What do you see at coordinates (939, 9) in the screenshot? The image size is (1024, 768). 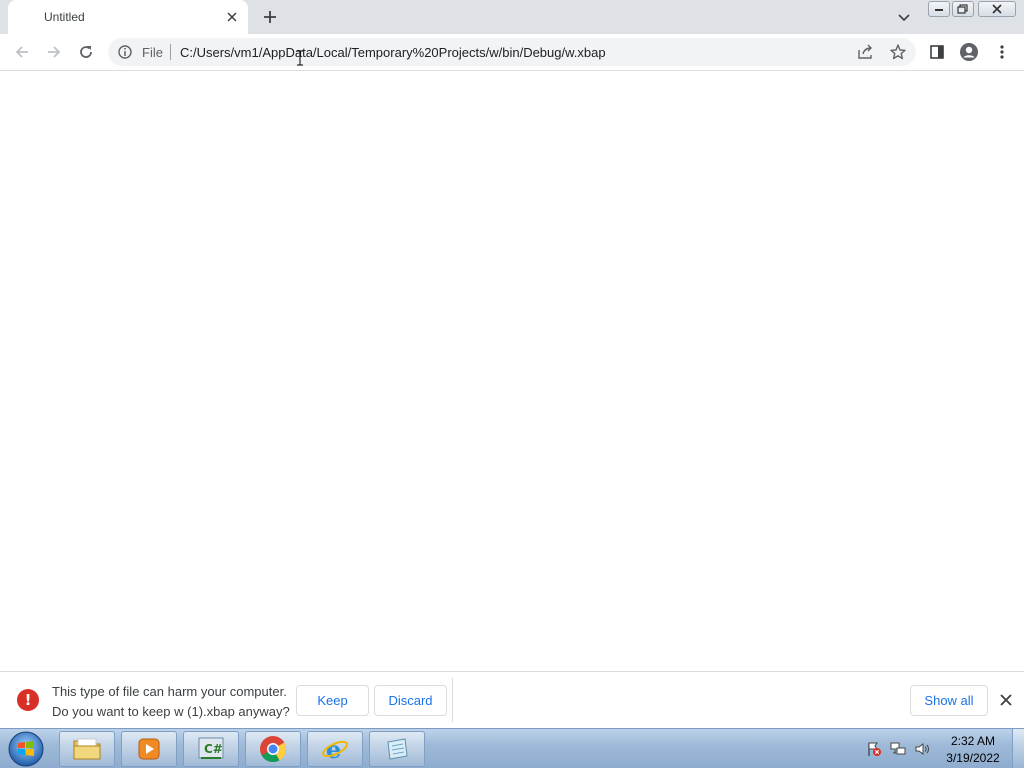 I see `minimize-button` at bounding box center [939, 9].